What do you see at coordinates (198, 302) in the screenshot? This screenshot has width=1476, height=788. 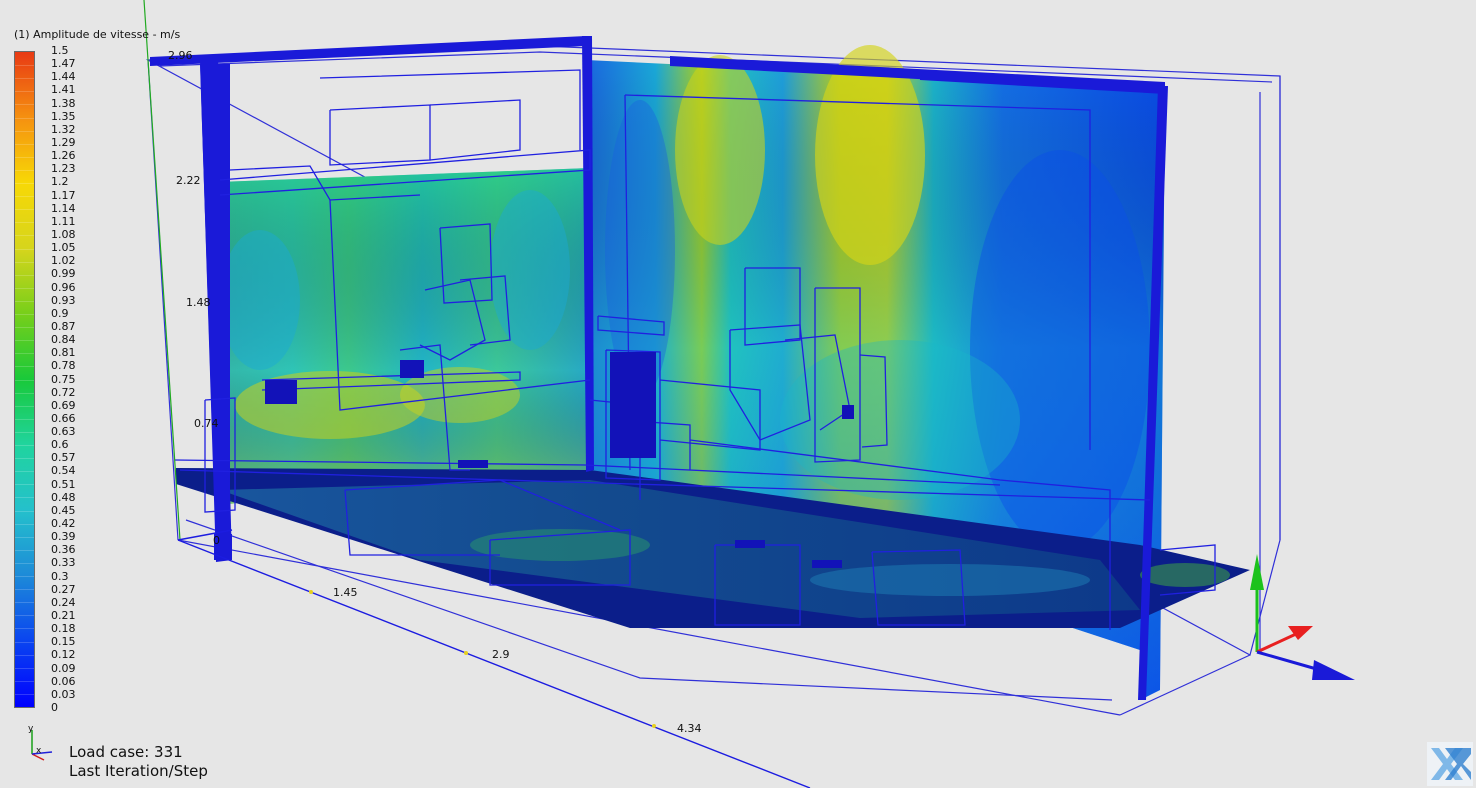 I see `vertical-axis-label: 1.48` at bounding box center [198, 302].